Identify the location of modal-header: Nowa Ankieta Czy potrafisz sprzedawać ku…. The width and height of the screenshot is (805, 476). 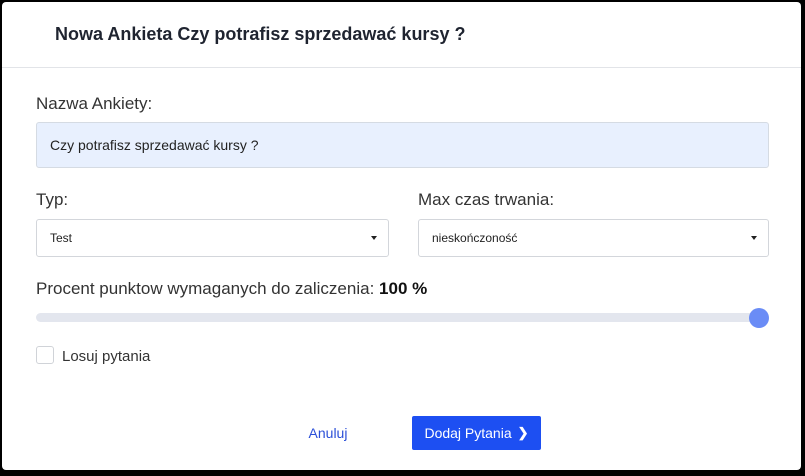
(401, 35).